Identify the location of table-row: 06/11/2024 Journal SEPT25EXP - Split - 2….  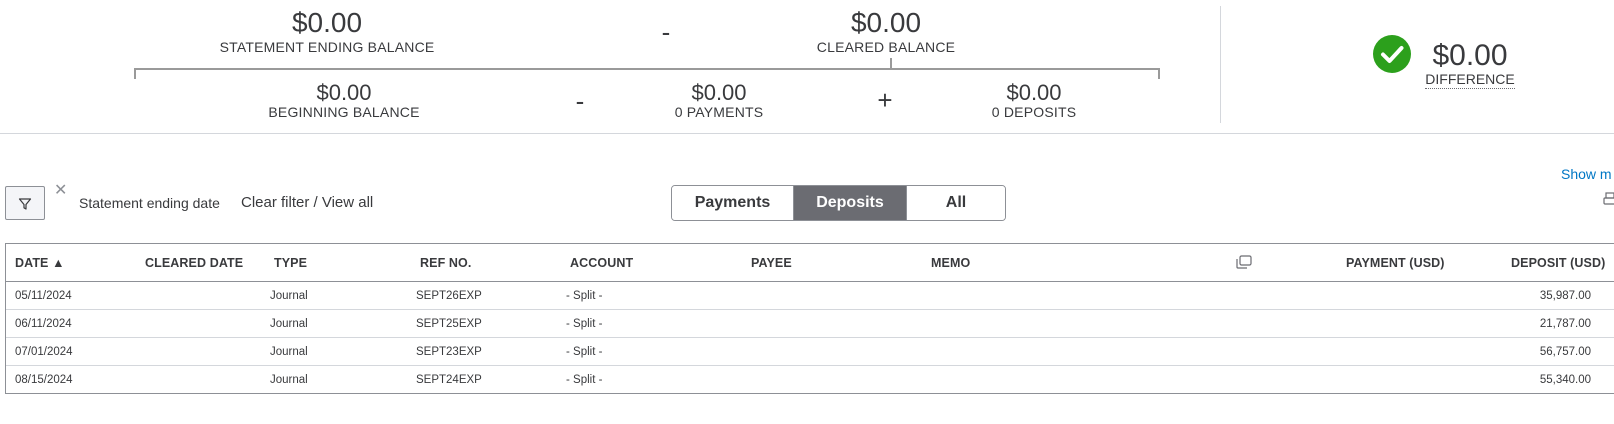
(810, 324).